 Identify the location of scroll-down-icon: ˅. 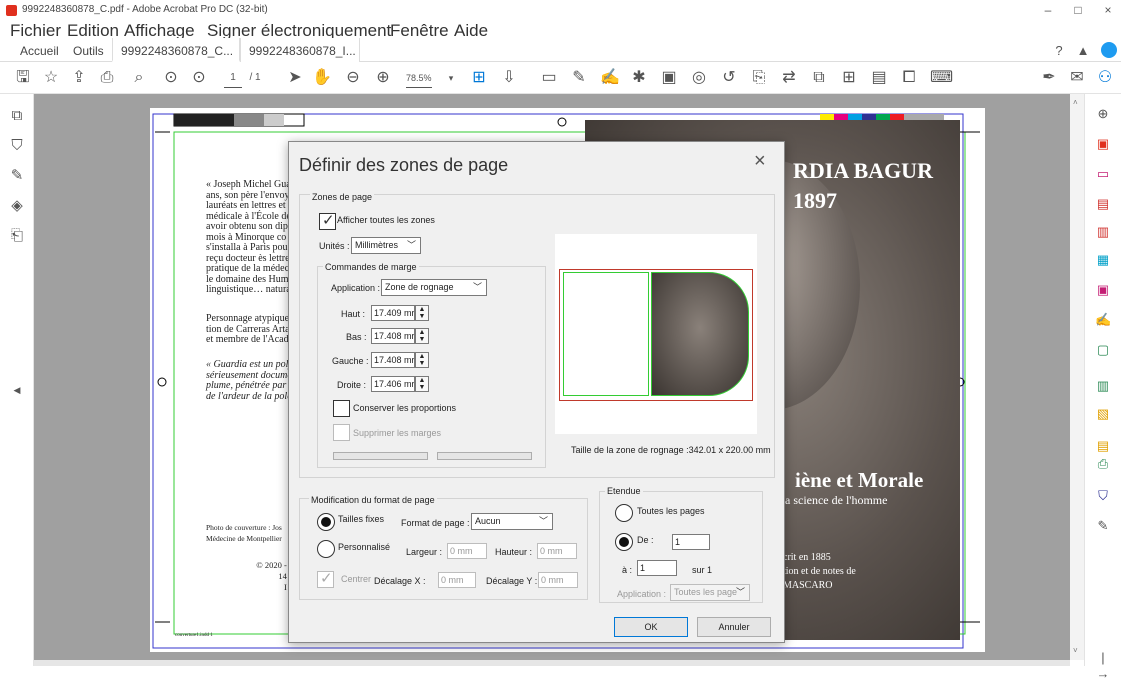
(1075, 650).